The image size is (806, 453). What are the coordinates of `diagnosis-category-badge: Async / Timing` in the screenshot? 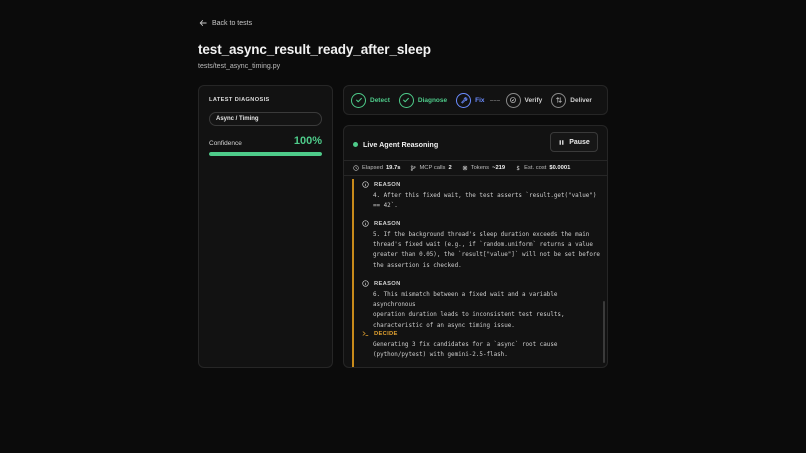 It's located at (265, 119).